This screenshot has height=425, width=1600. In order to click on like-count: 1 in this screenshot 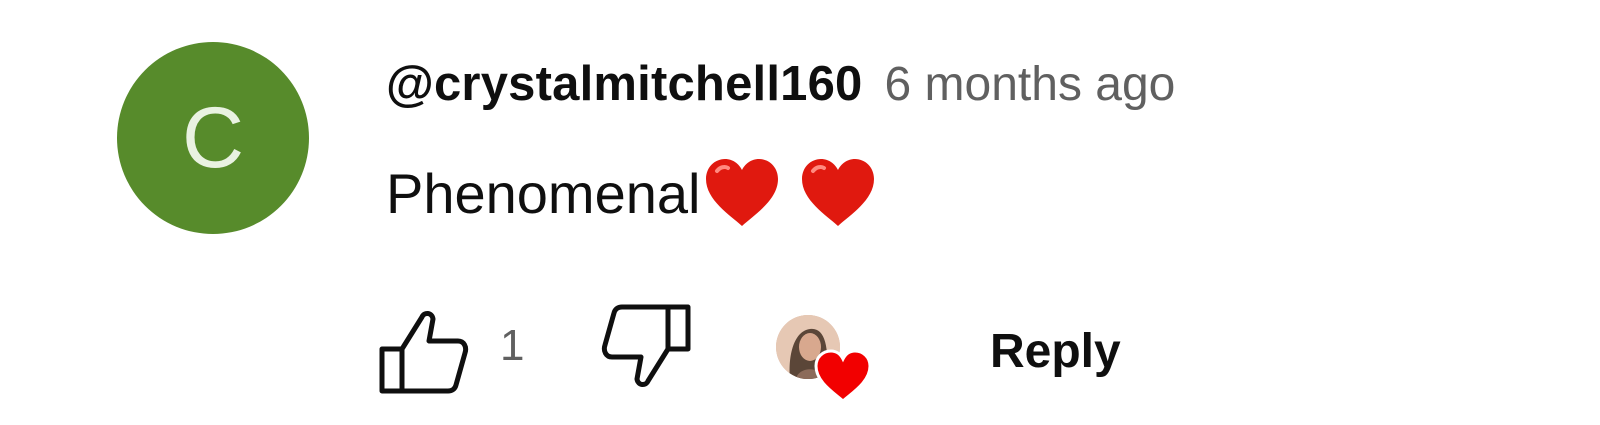, I will do `click(512, 345)`.